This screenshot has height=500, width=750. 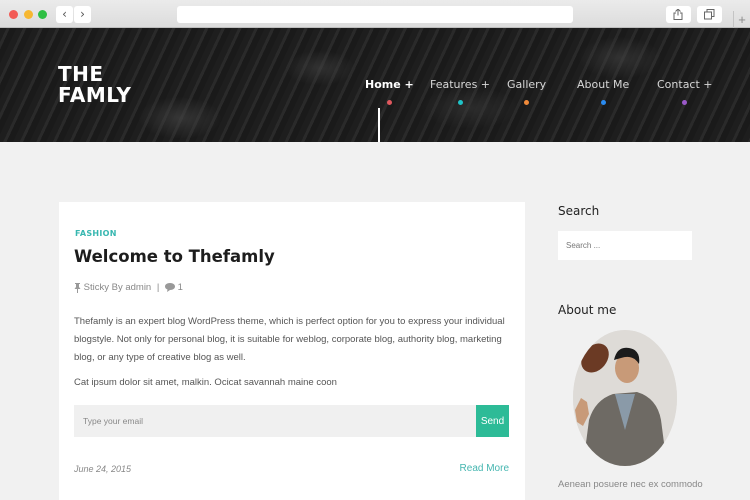 I want to click on share-icon, so click(x=678, y=14).